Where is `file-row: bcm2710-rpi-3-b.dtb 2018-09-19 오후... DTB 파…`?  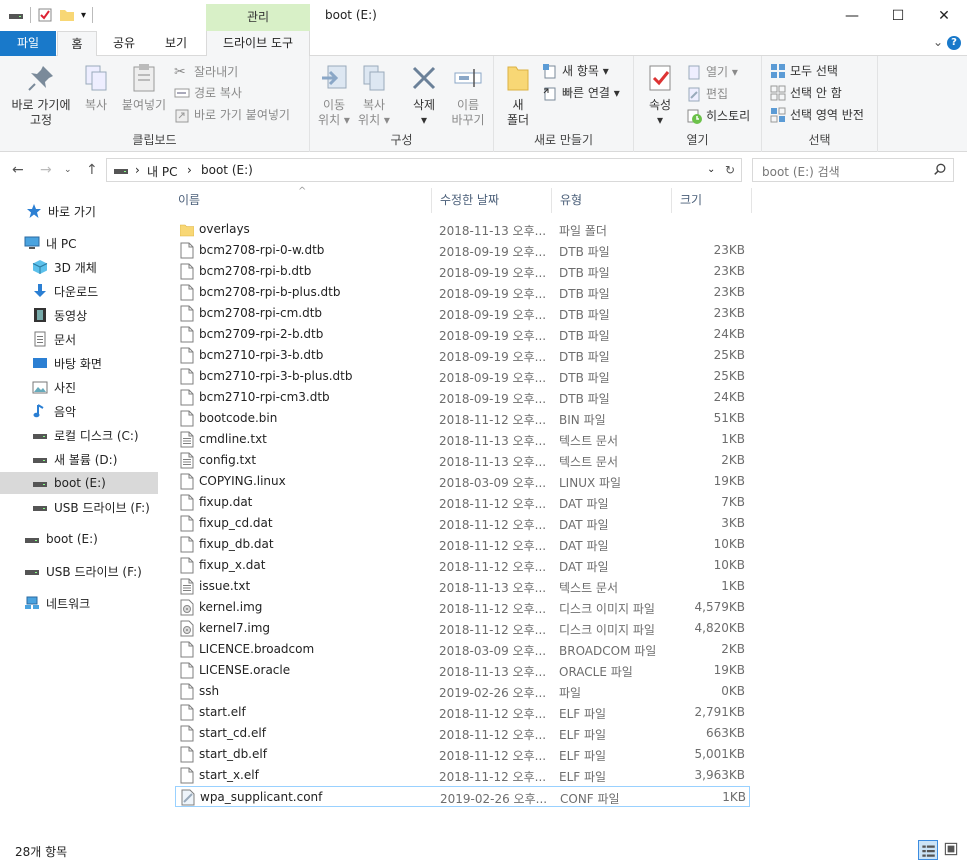
file-row: bcm2710-rpi-3-b.dtb 2018-09-19 오후... DTB 파… is located at coordinates (462, 355).